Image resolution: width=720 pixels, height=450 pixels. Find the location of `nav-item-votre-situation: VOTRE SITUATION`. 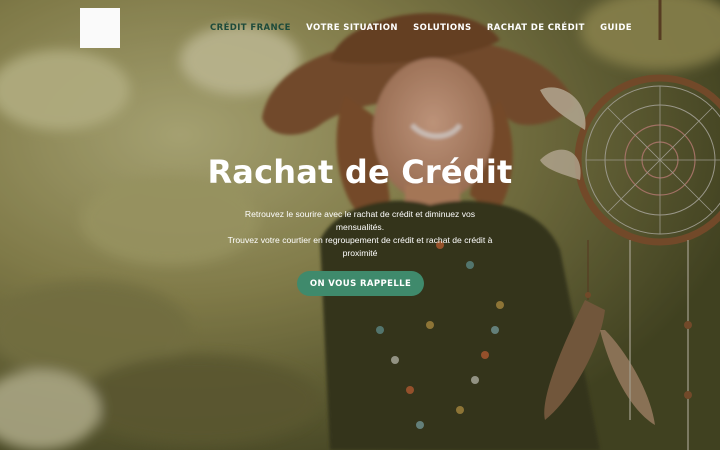

nav-item-votre-situation: VOTRE SITUATION is located at coordinates (352, 28).